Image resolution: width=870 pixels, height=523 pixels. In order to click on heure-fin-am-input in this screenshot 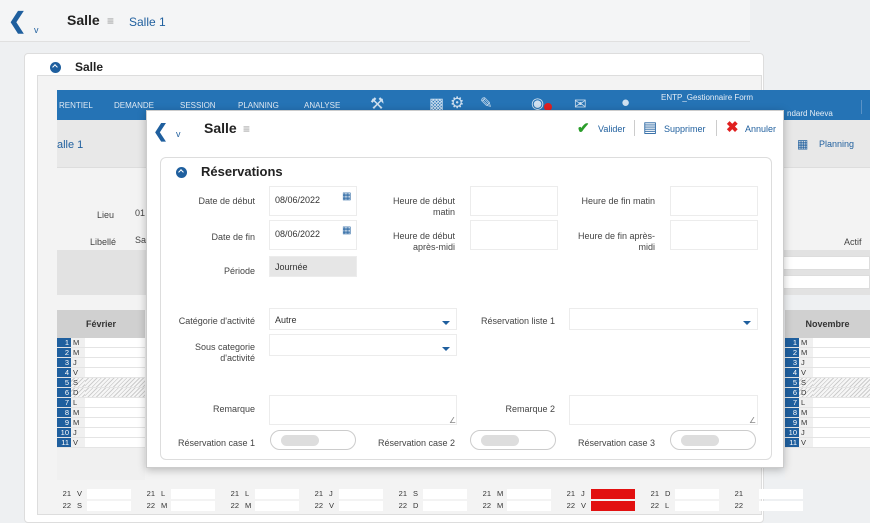, I will do `click(714, 235)`.